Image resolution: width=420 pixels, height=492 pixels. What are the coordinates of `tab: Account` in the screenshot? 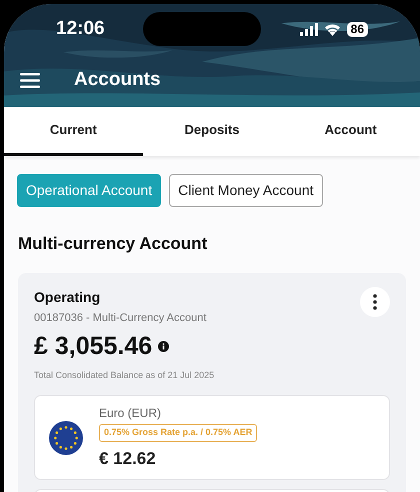 It's located at (350, 131).